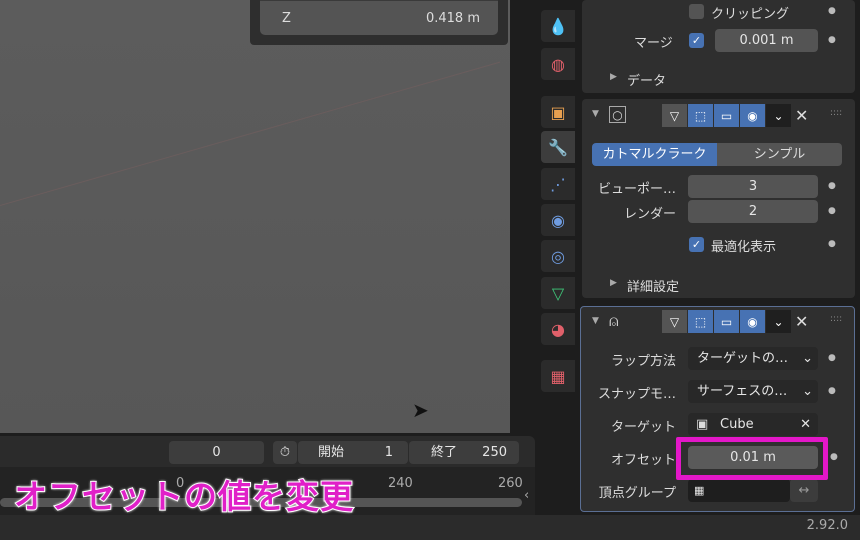  What do you see at coordinates (702, 424) in the screenshot?
I see `object-icon: ▣` at bounding box center [702, 424].